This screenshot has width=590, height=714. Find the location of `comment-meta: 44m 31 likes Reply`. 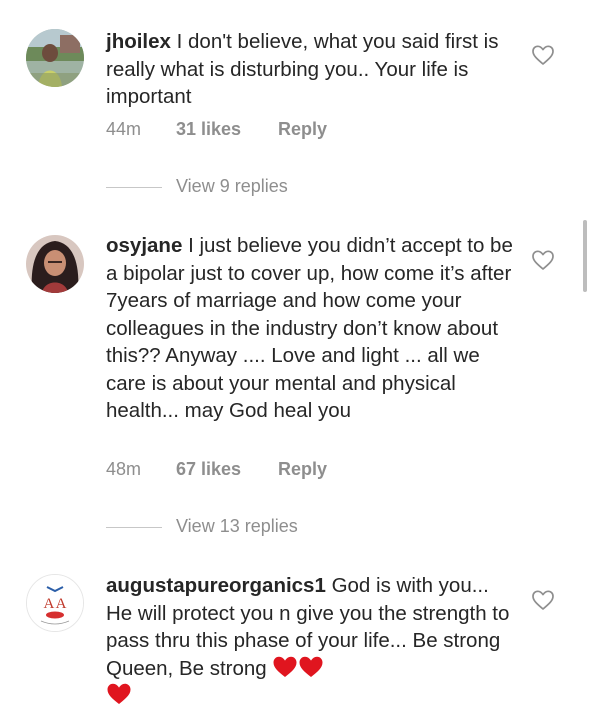

comment-meta: 44m 31 likes Reply is located at coordinates (216, 129).